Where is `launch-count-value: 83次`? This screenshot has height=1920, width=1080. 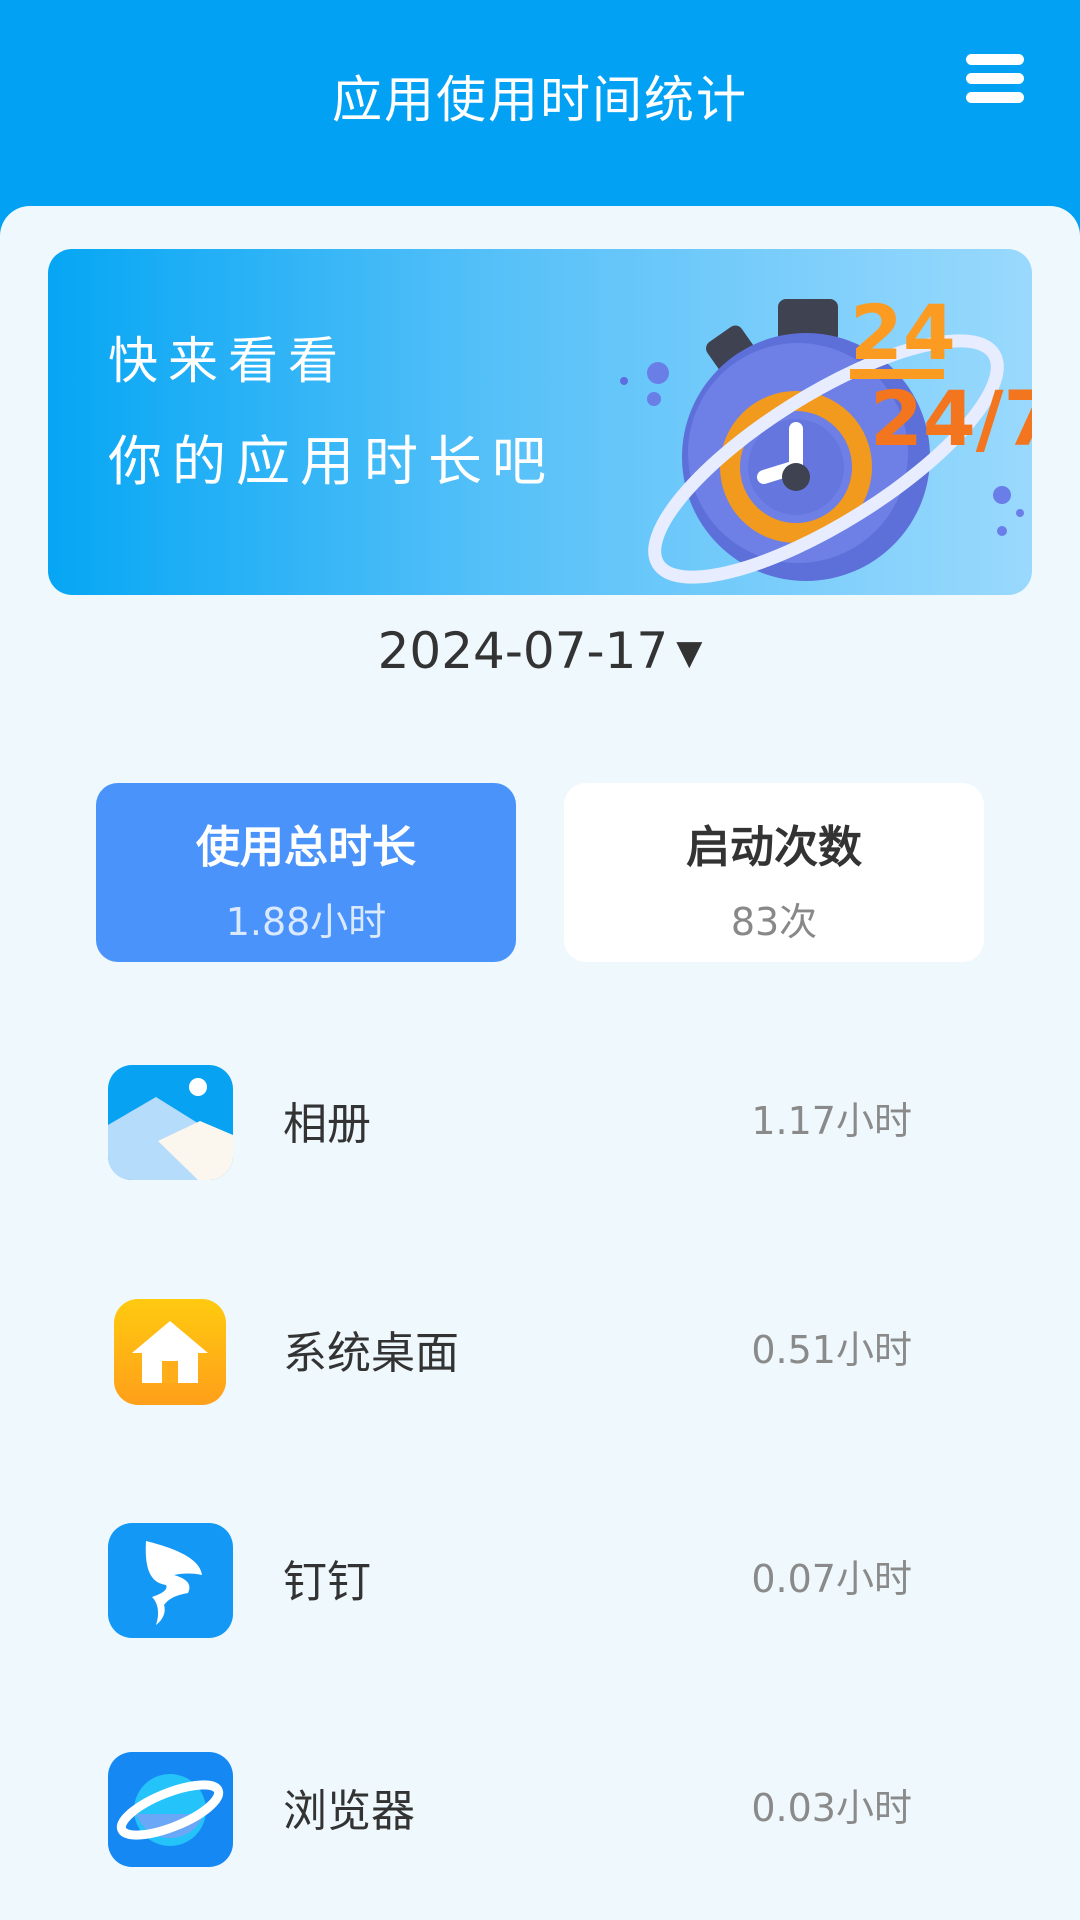
launch-count-value: 83次 is located at coordinates (774, 922).